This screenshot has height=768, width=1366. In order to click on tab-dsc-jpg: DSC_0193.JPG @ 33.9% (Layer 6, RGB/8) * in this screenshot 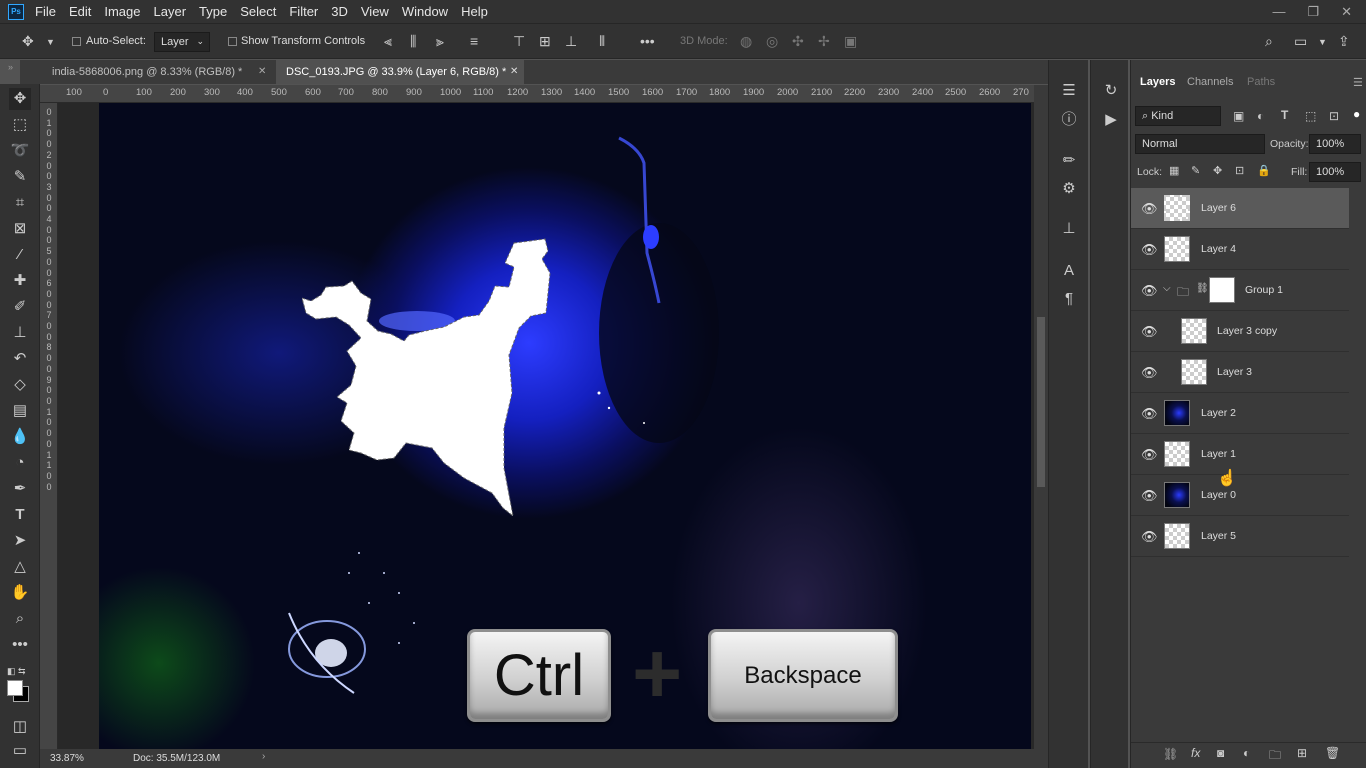, I will do `click(400, 72)`.